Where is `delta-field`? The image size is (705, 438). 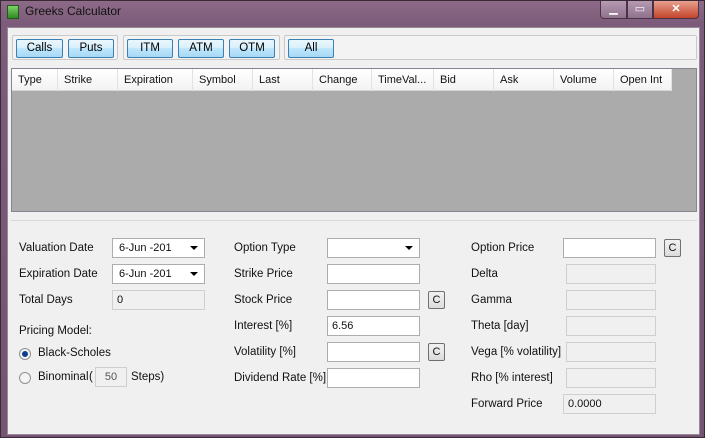 delta-field is located at coordinates (611, 274).